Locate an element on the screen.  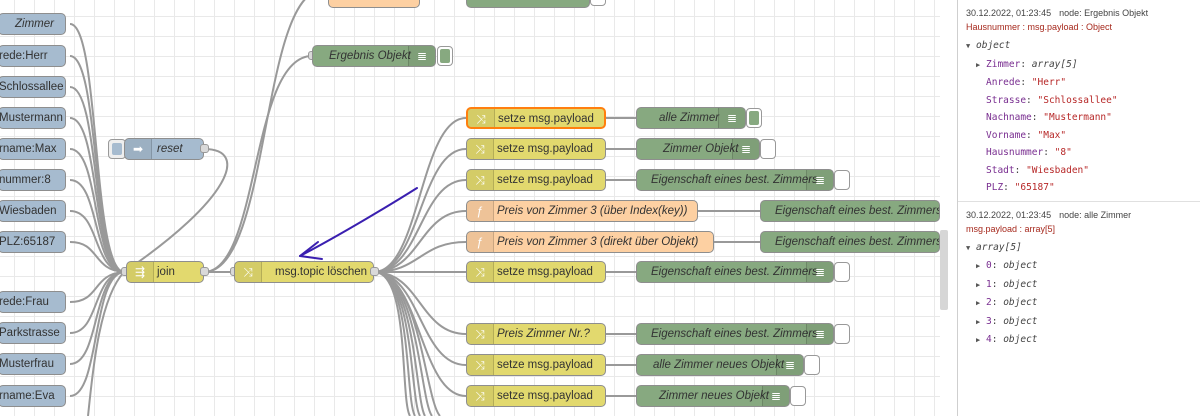
tree-row: ▶ 2: object is located at coordinates (1083, 303).